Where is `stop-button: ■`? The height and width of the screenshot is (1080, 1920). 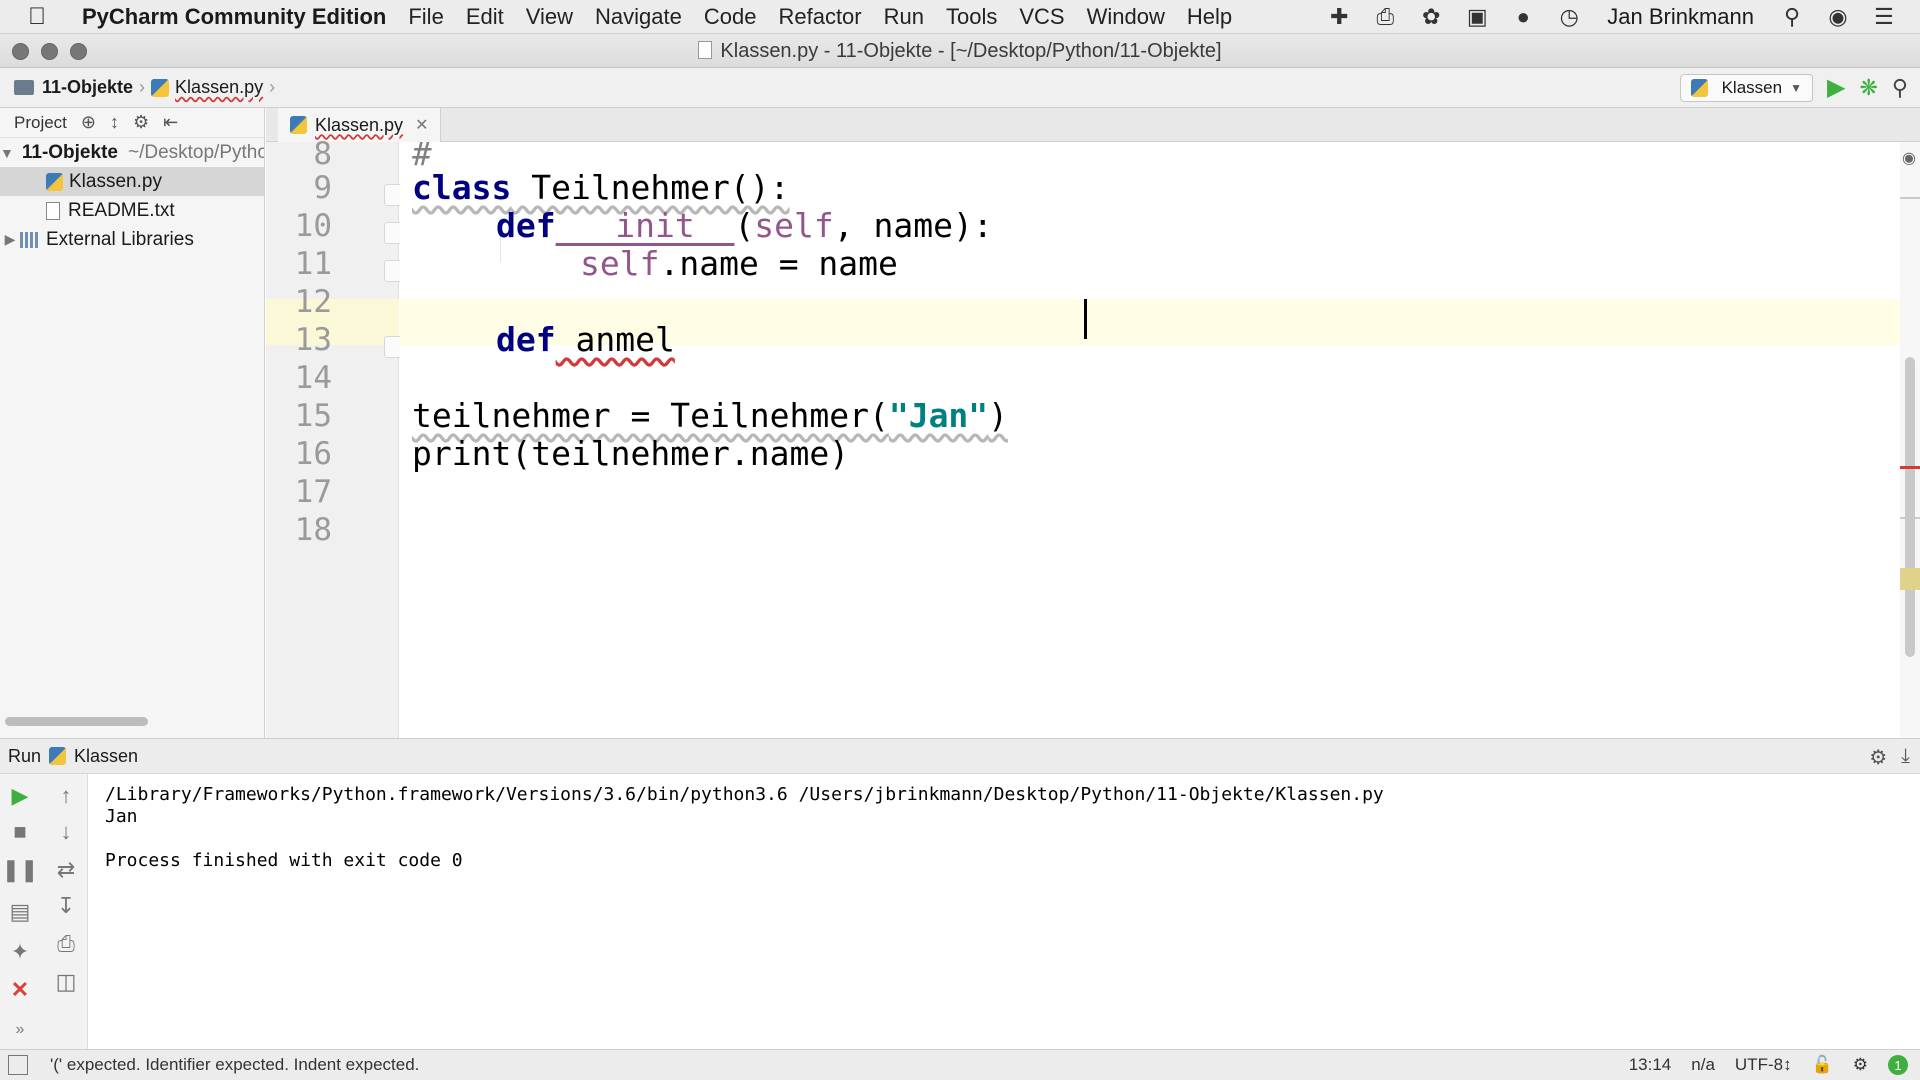 stop-button: ■ is located at coordinates (20, 832).